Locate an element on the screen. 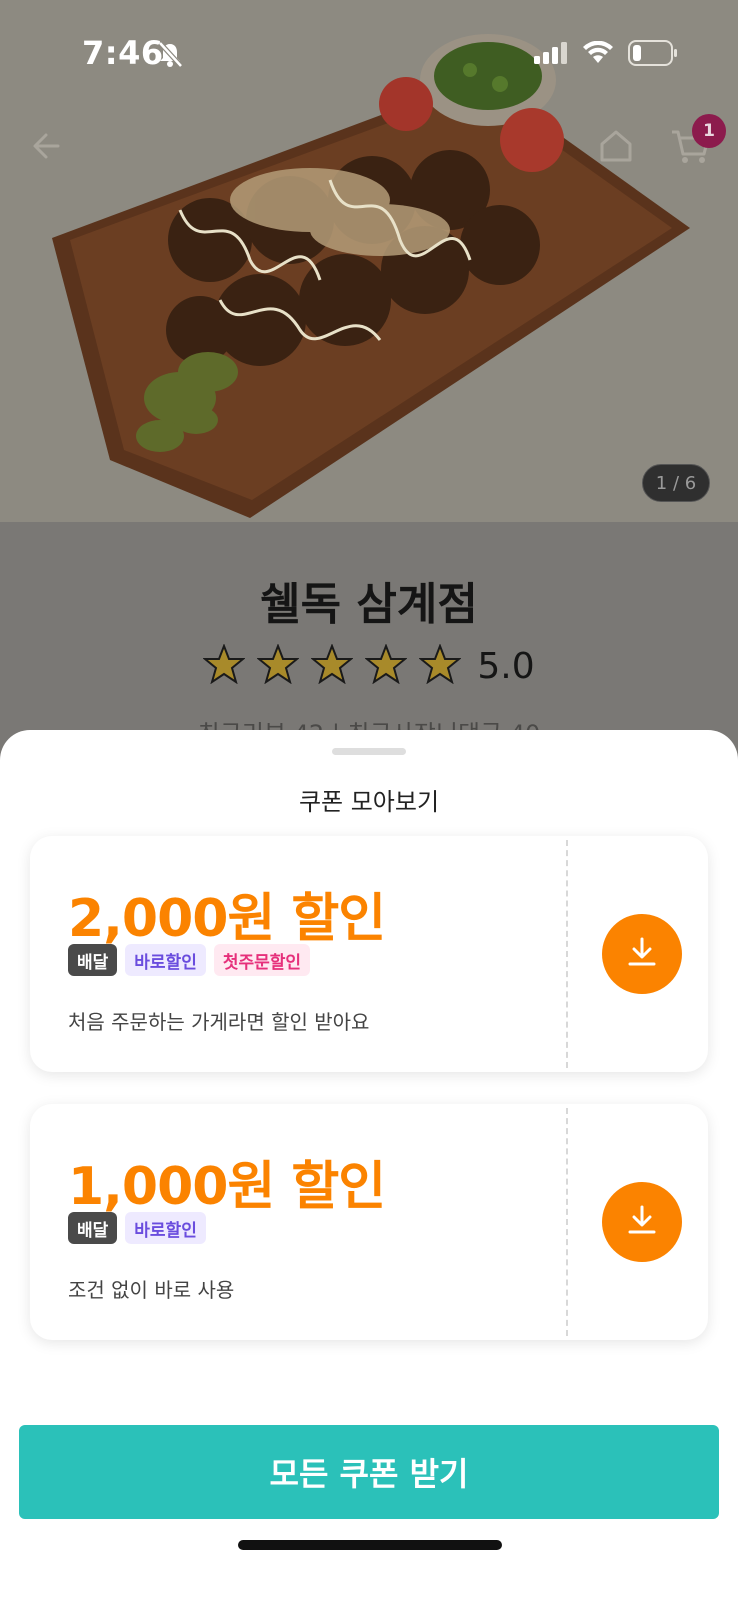  status-bar: 7:46 is located at coordinates (369, 55).